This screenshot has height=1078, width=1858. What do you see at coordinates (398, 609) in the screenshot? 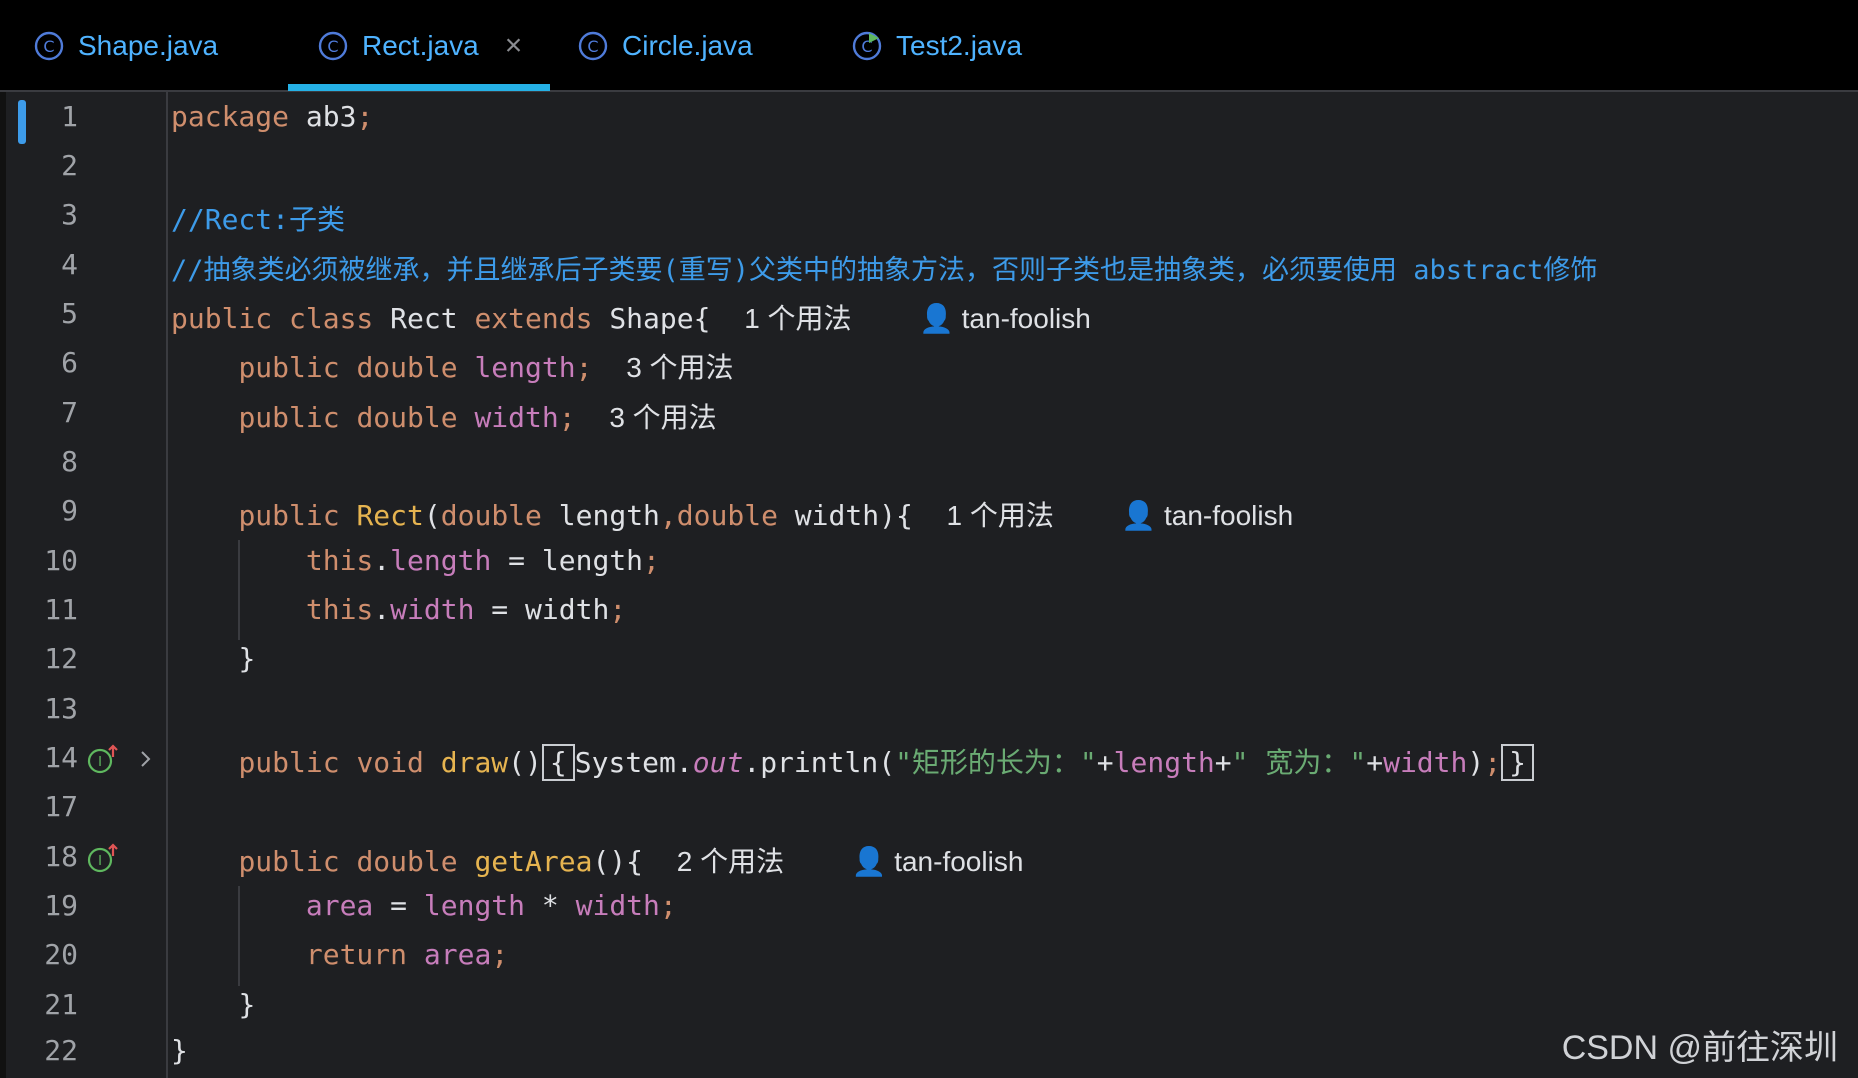
I see `code-text: this.width = width;` at bounding box center [398, 609].